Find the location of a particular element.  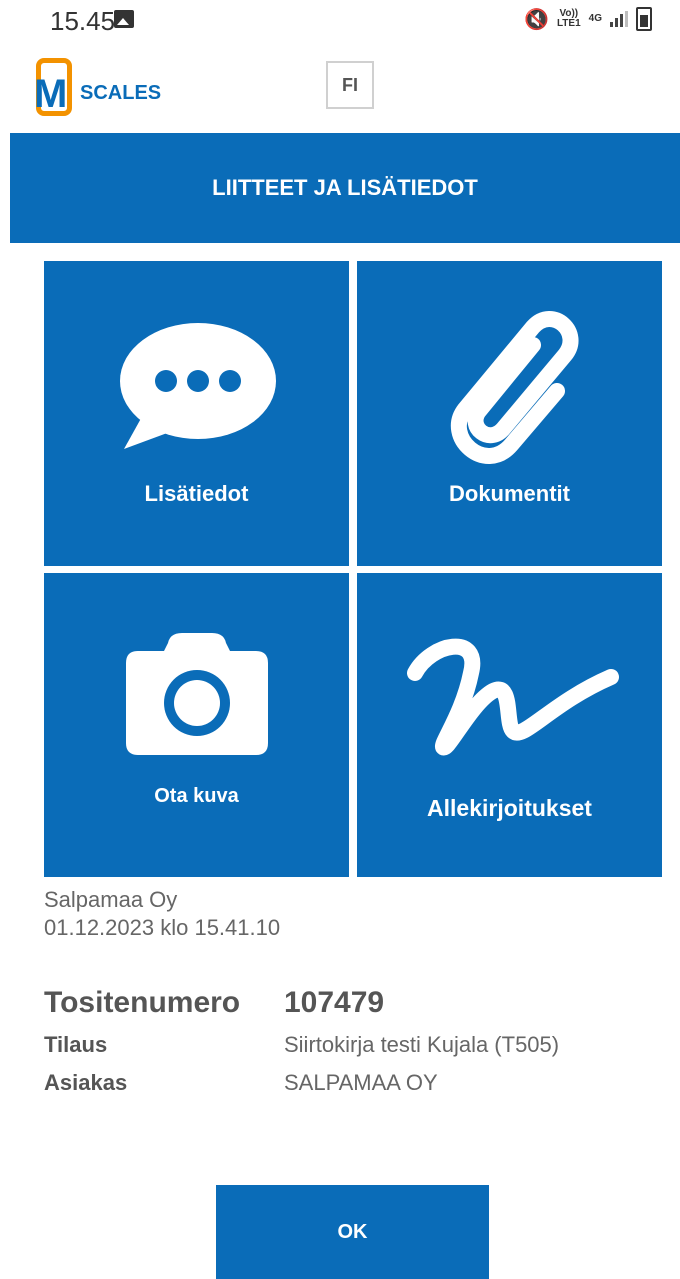

detail-row-receipt: Tositenumero 107479 is located at coordinates (354, 1003).